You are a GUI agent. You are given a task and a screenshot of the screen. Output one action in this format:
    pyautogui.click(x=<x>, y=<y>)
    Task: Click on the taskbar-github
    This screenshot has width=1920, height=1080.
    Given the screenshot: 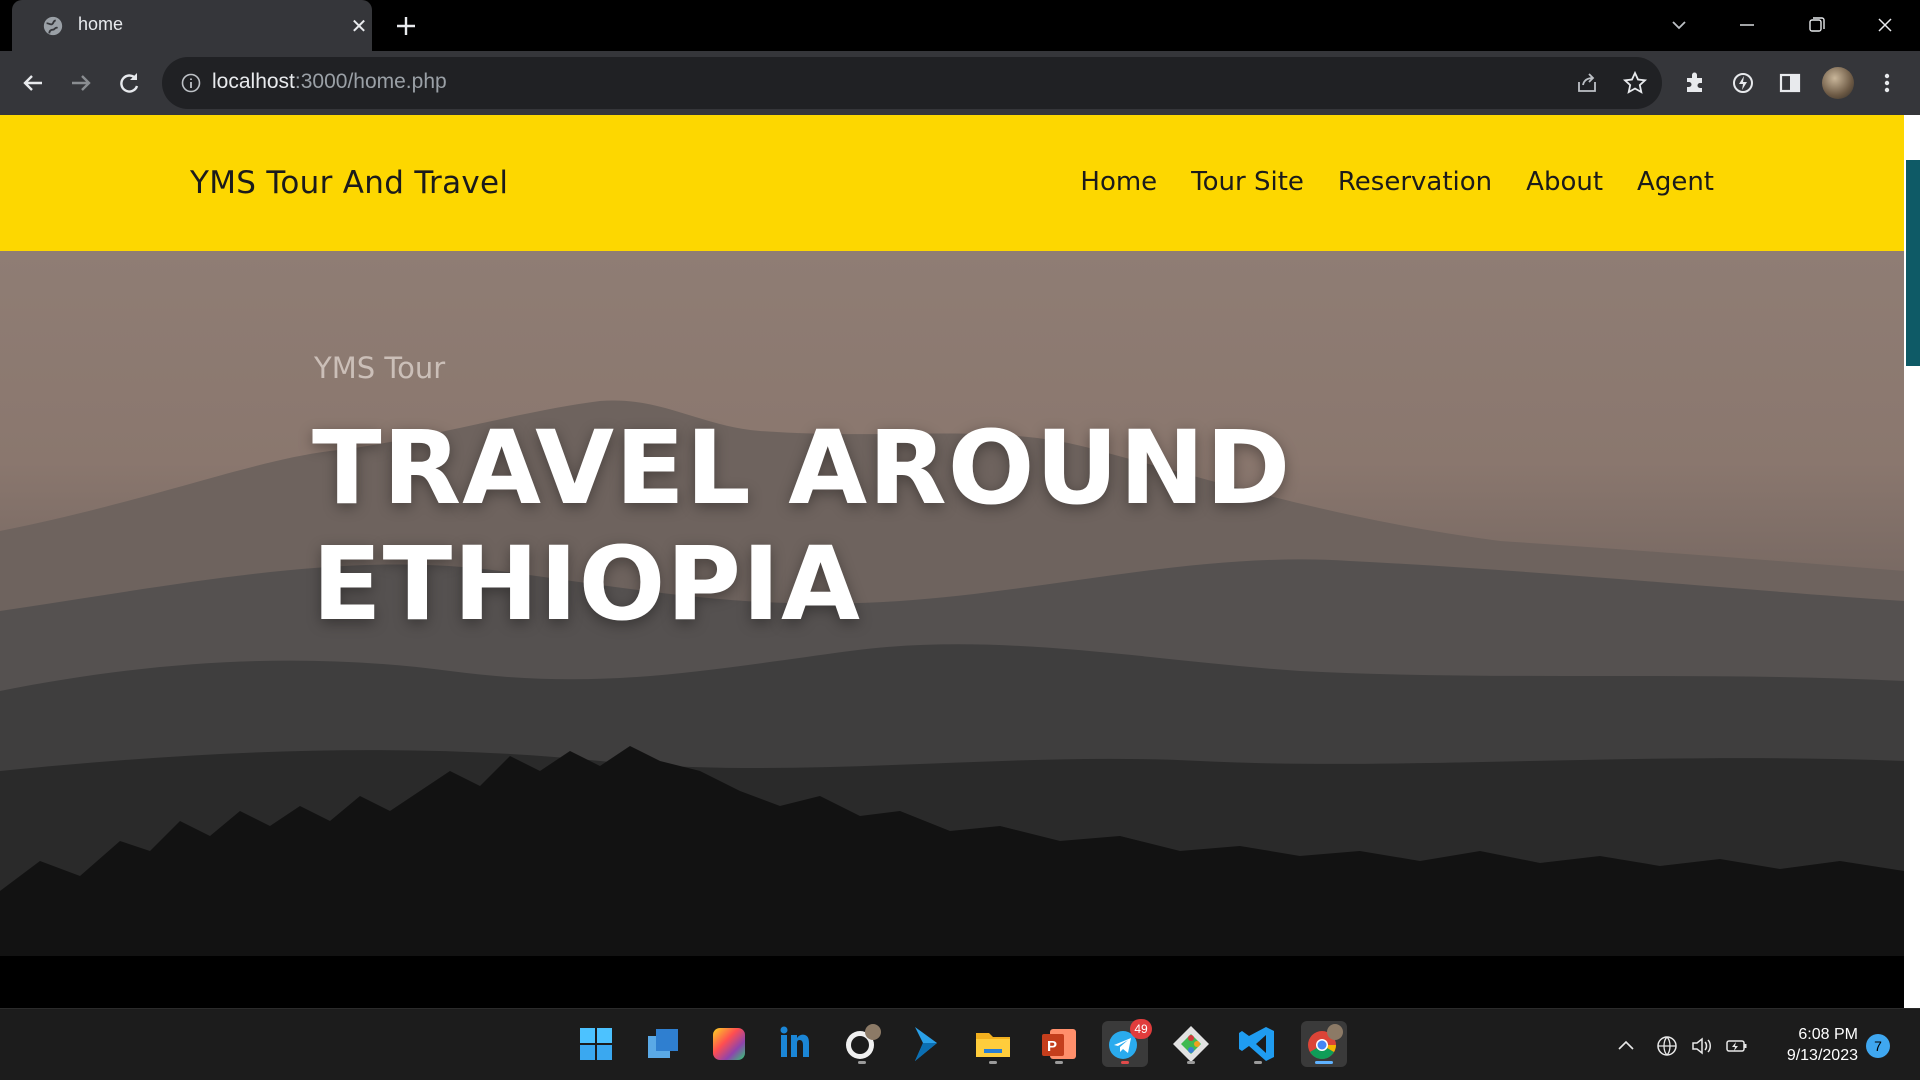 What is the action you would take?
    pyautogui.click(x=862, y=1044)
    